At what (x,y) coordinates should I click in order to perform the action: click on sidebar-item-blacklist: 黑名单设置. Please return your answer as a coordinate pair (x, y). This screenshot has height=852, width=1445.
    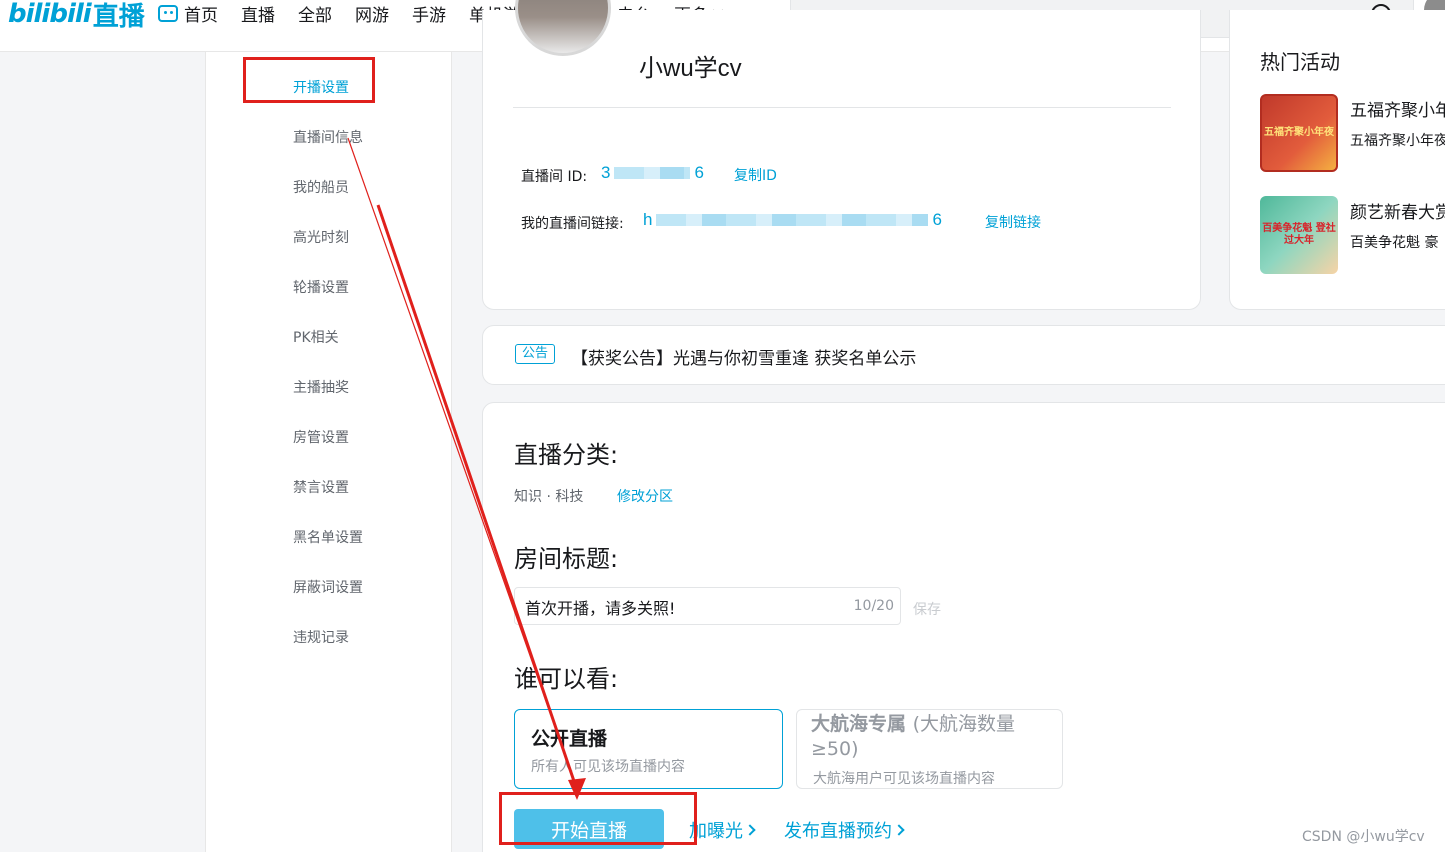
    Looking at the image, I should click on (328, 537).